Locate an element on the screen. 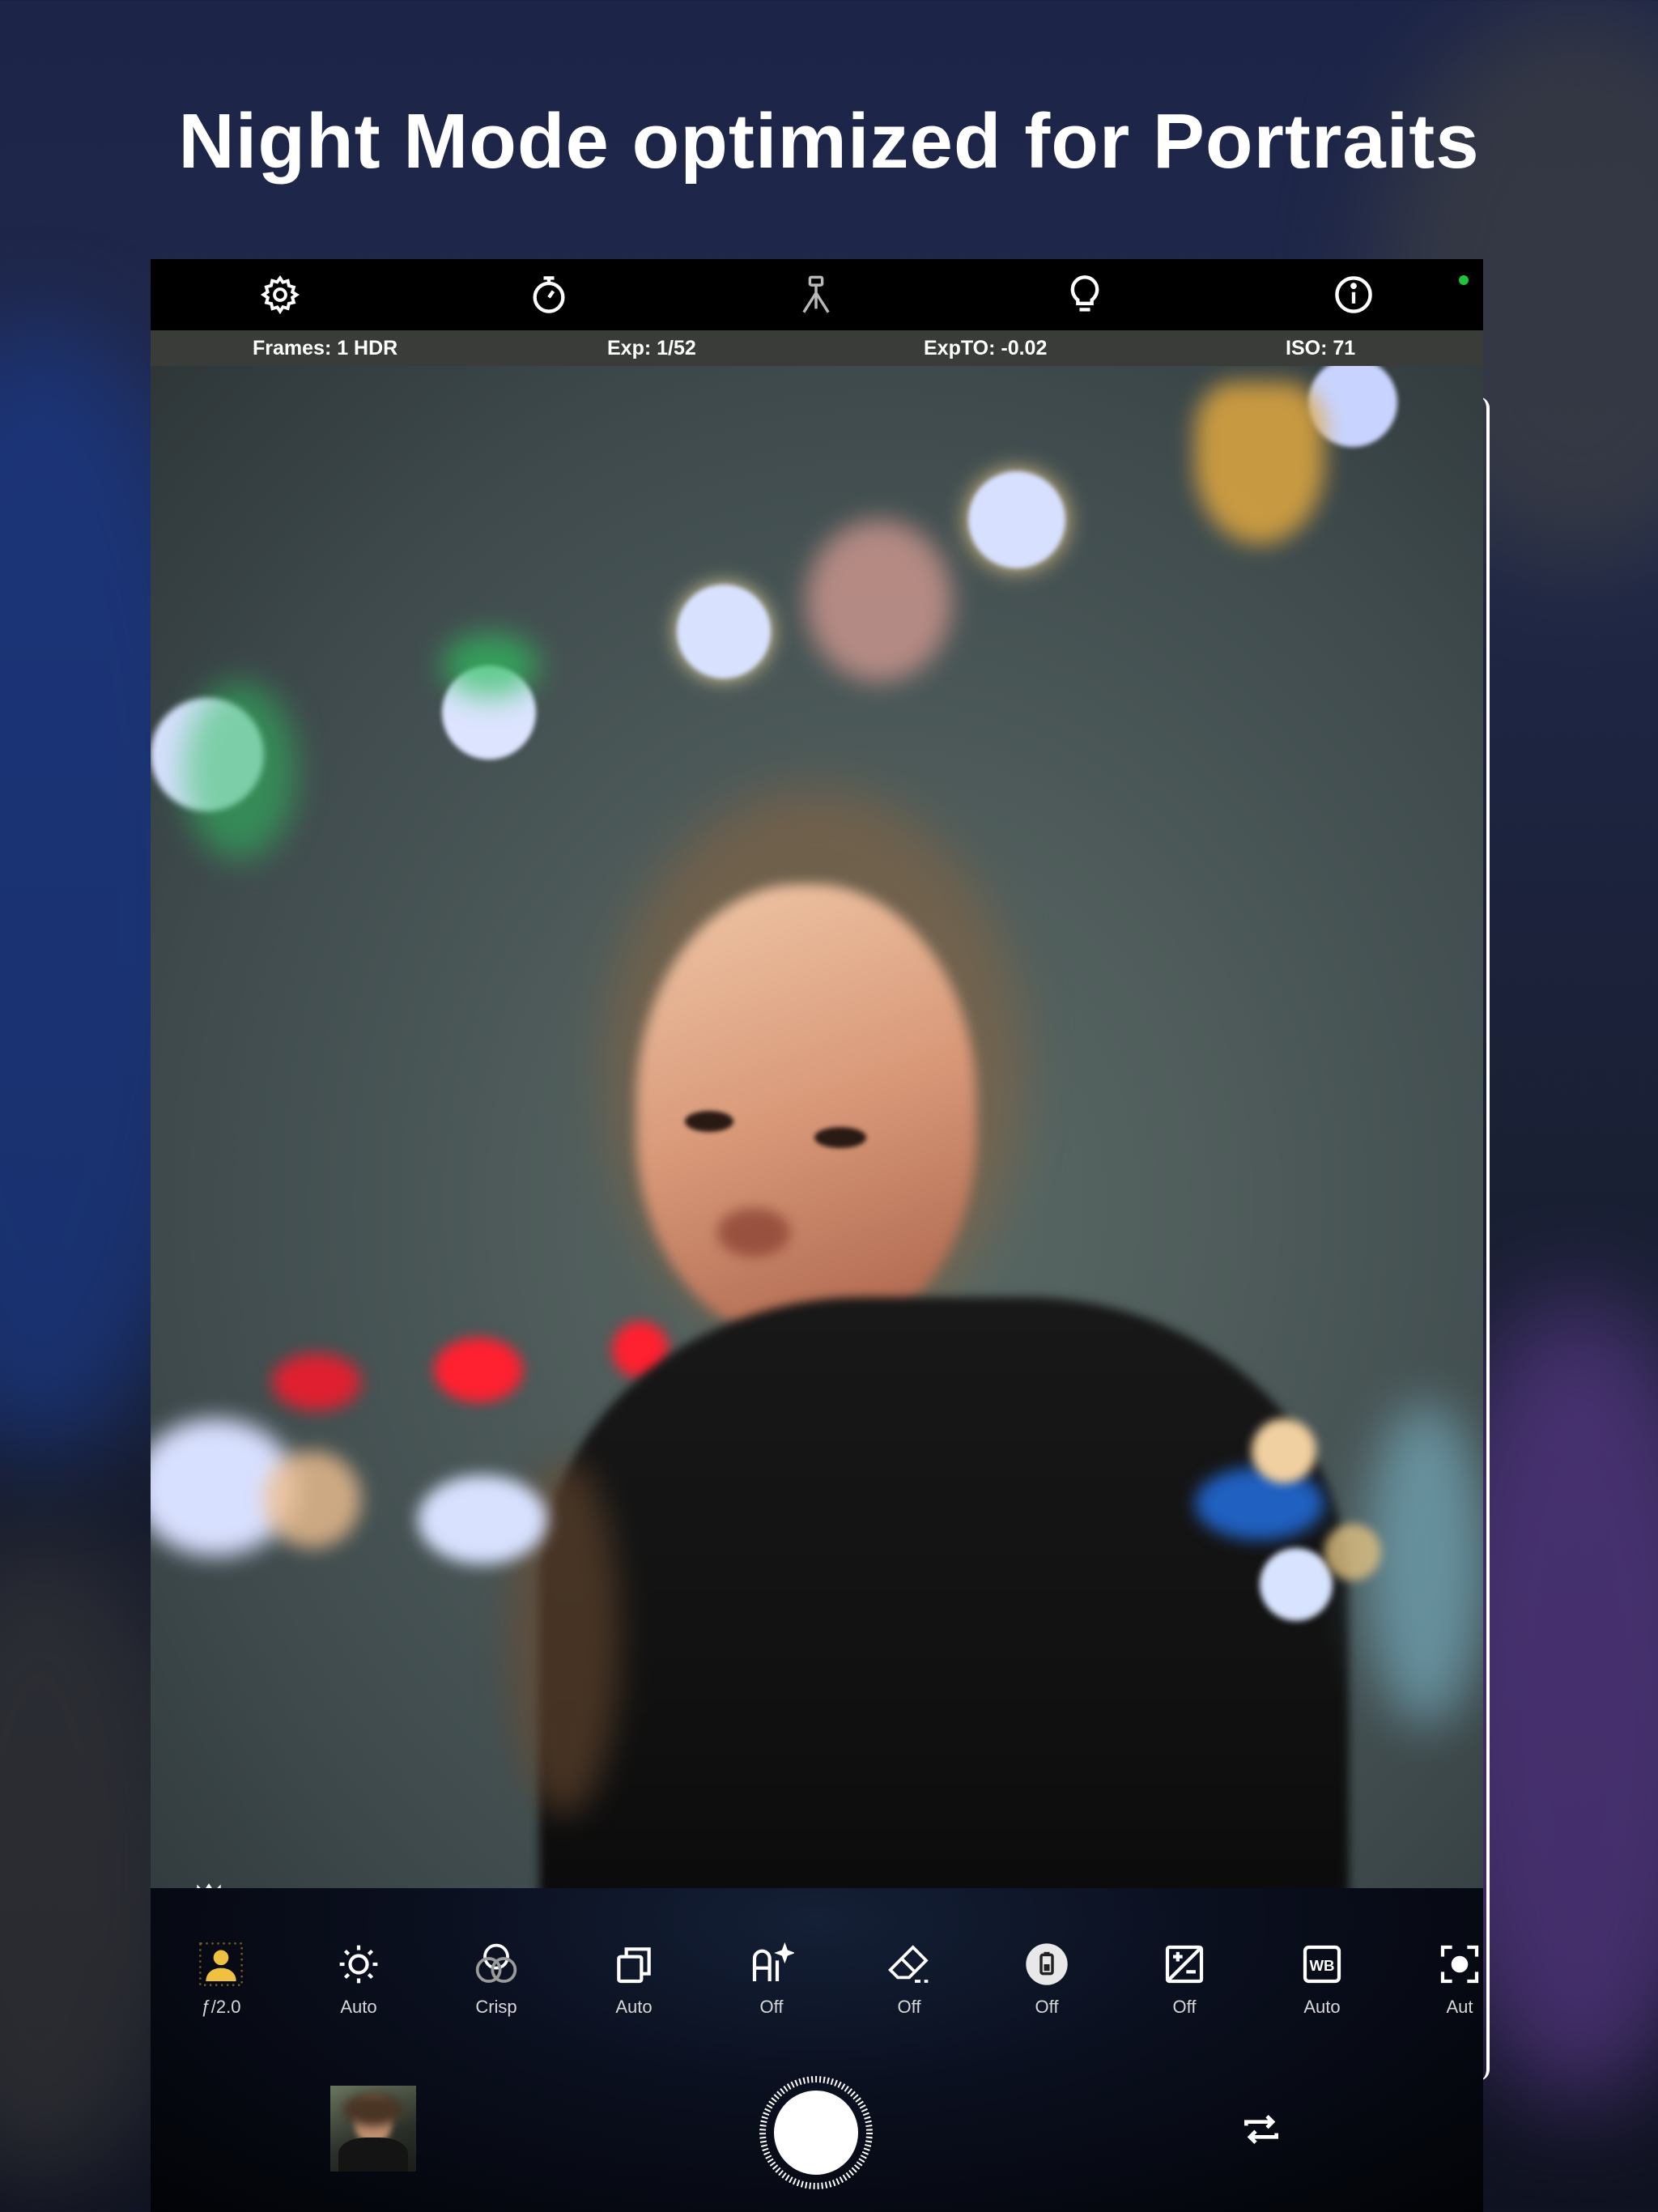 The height and width of the screenshot is (2212, 1658). eraser-icon is located at coordinates (908, 1964).